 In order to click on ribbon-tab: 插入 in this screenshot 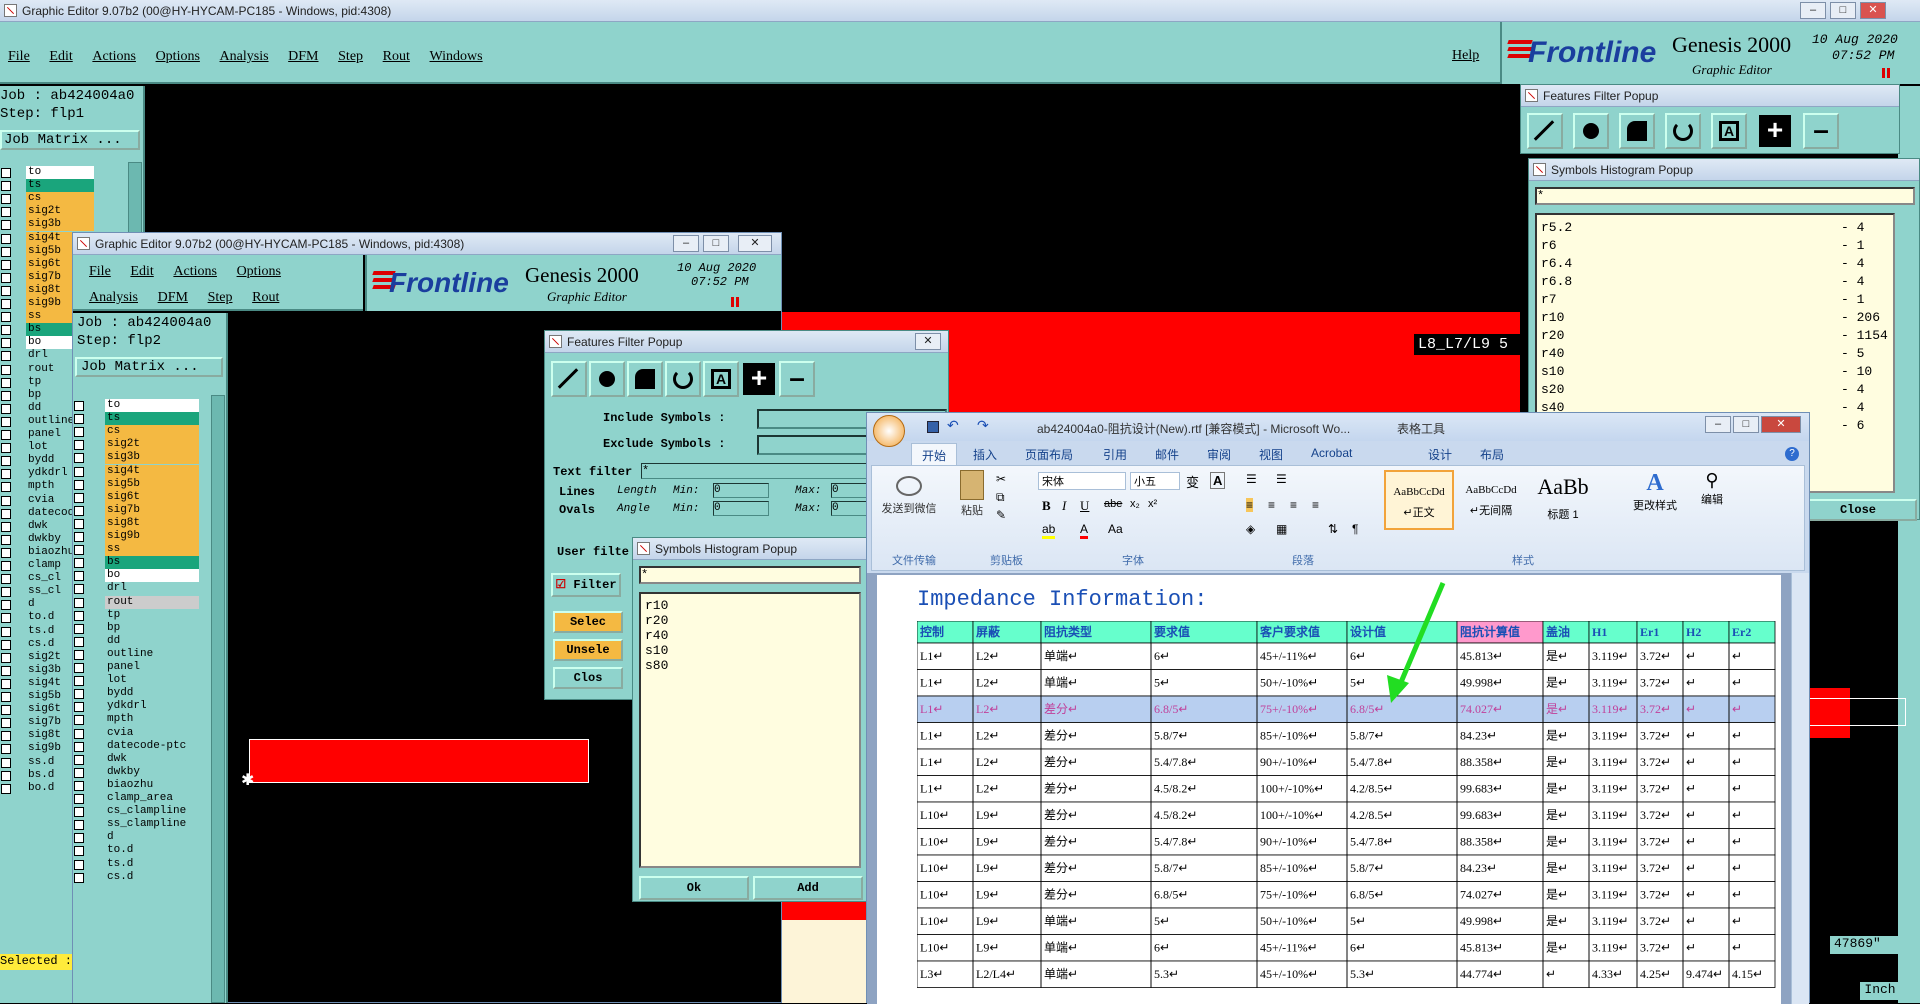, I will do `click(985, 454)`.